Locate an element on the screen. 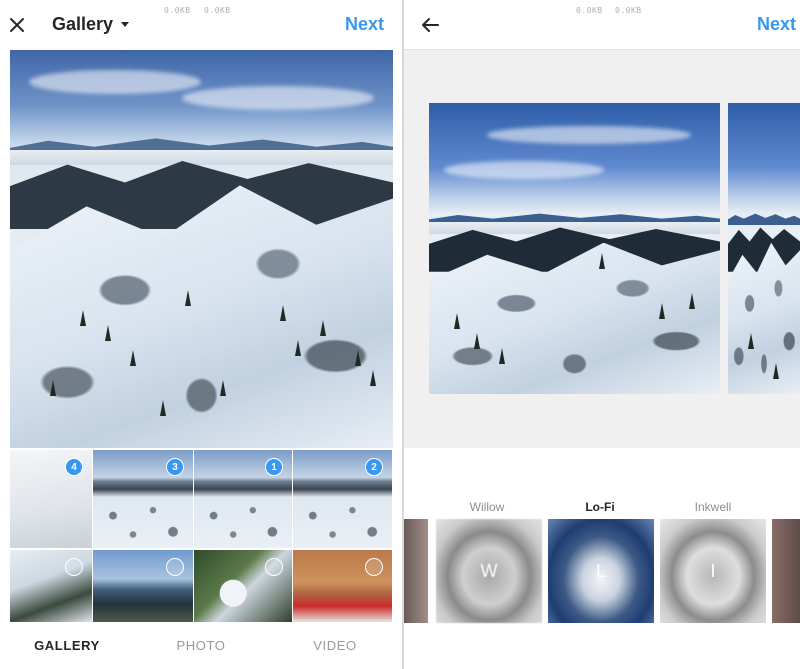  filter-header: 0.0KB 0.0KB Next is located at coordinates (602, 25).